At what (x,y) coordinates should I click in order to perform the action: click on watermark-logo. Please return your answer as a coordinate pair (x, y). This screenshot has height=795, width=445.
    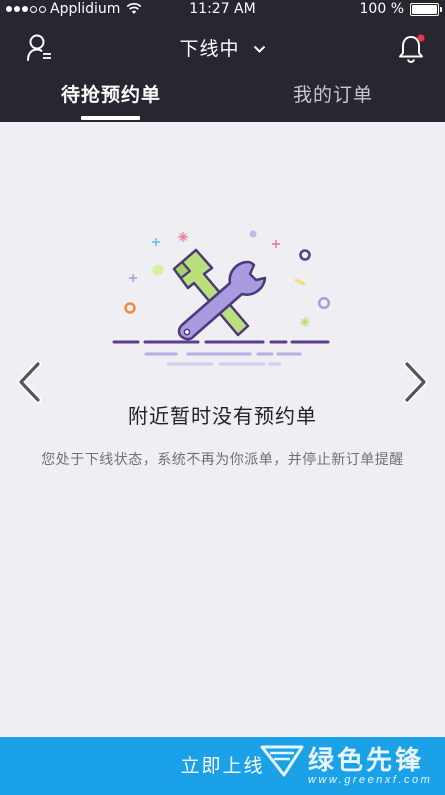
    Looking at the image, I should click on (282, 761).